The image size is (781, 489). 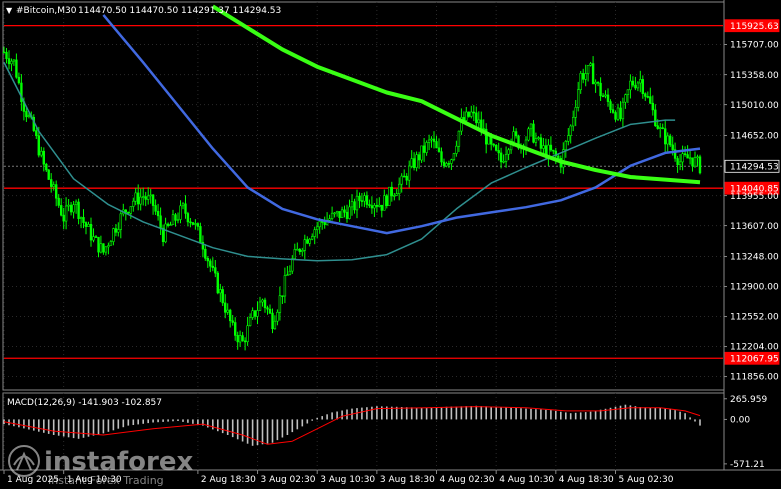 I want to click on symbol-dropdown-icon: ▼, so click(x=9, y=10).